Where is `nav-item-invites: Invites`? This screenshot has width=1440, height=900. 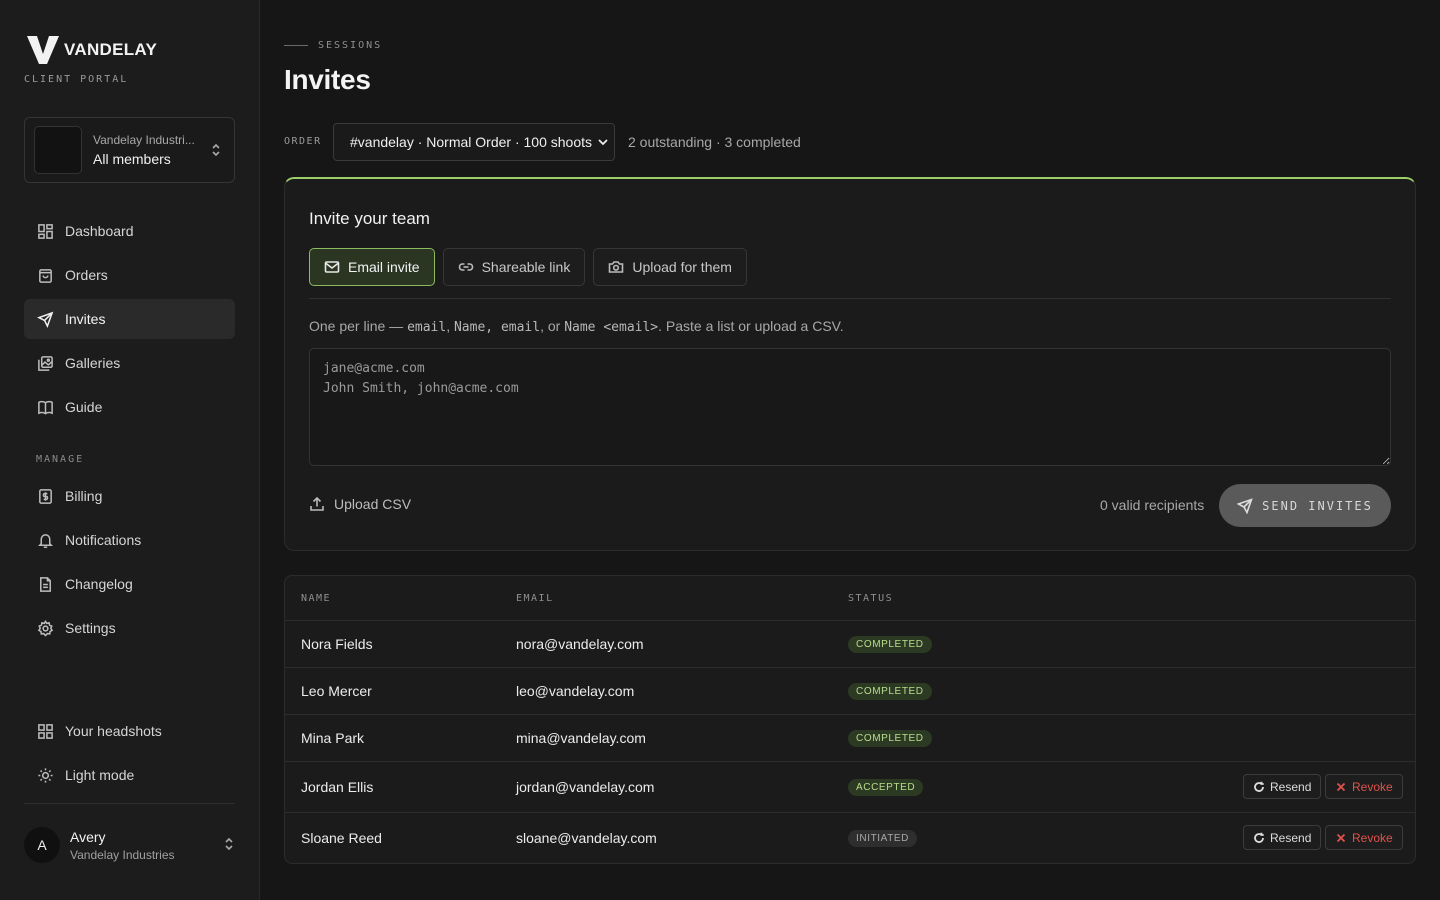 nav-item-invites: Invites is located at coordinates (129, 319).